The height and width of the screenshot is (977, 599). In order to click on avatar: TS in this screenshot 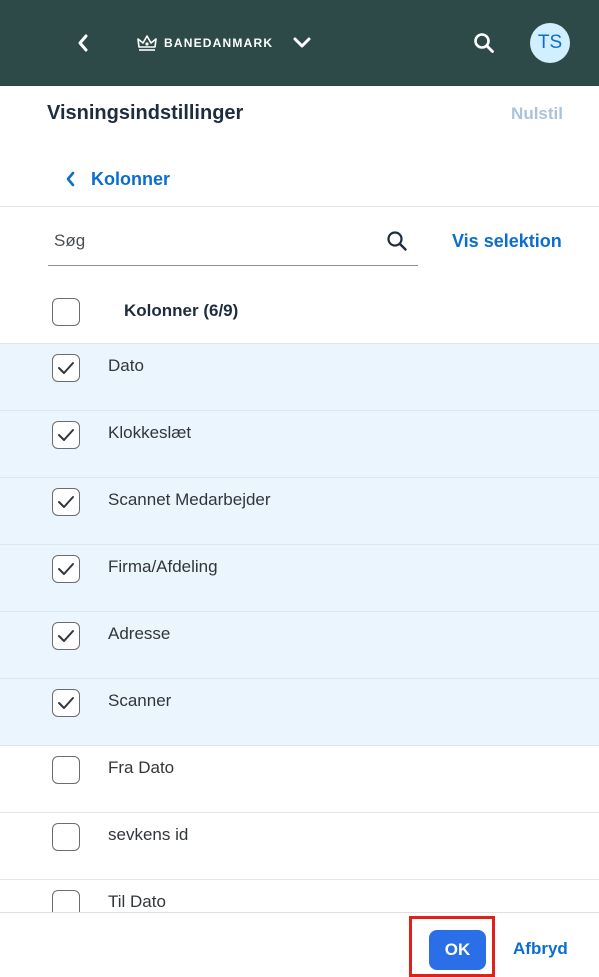, I will do `click(550, 43)`.